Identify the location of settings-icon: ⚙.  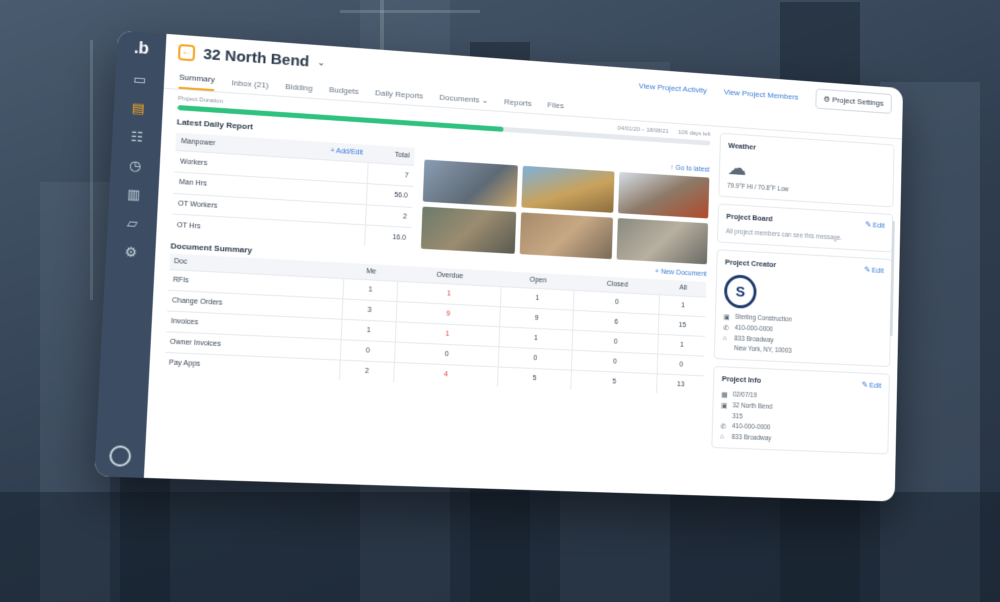
(131, 253).